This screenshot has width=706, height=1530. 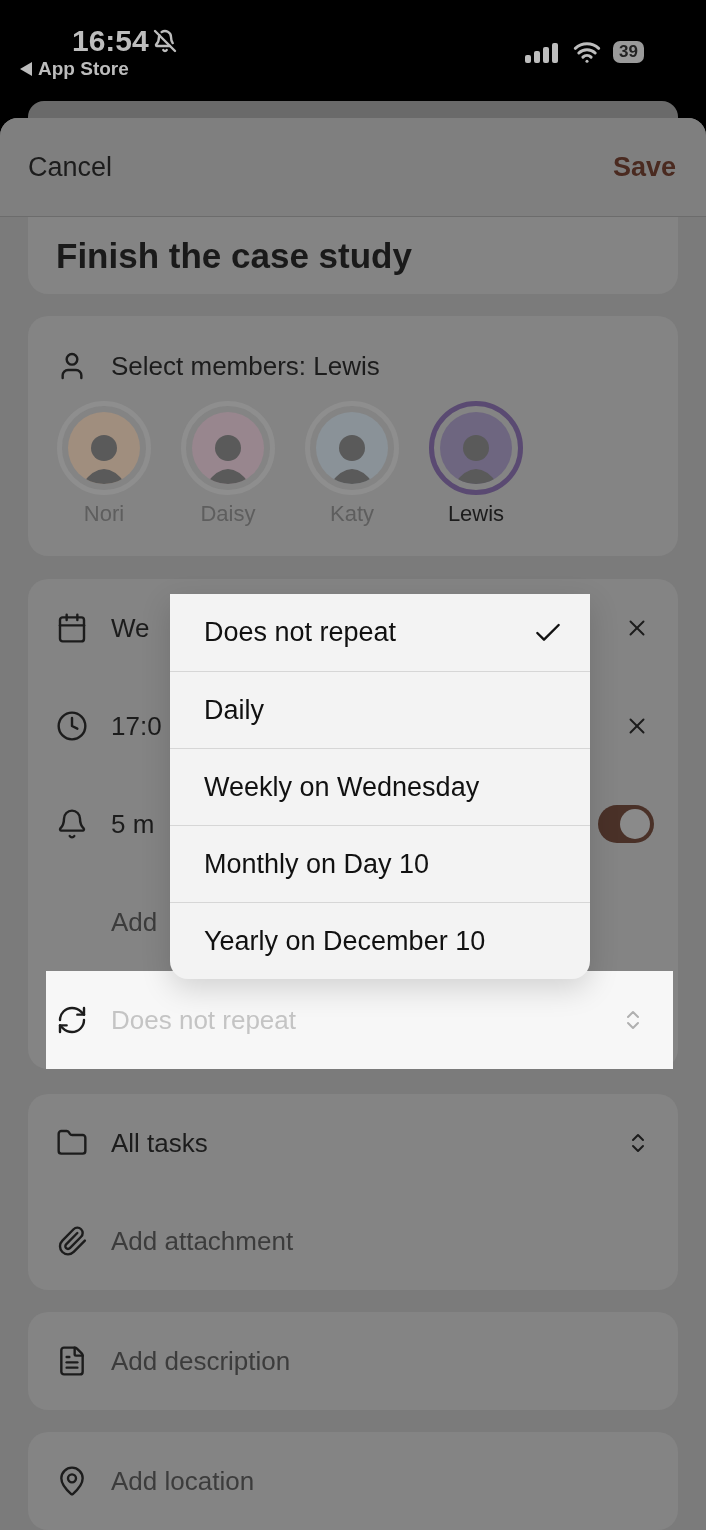 I want to click on menu-item: Monthly on Day 10, so click(x=380, y=863).